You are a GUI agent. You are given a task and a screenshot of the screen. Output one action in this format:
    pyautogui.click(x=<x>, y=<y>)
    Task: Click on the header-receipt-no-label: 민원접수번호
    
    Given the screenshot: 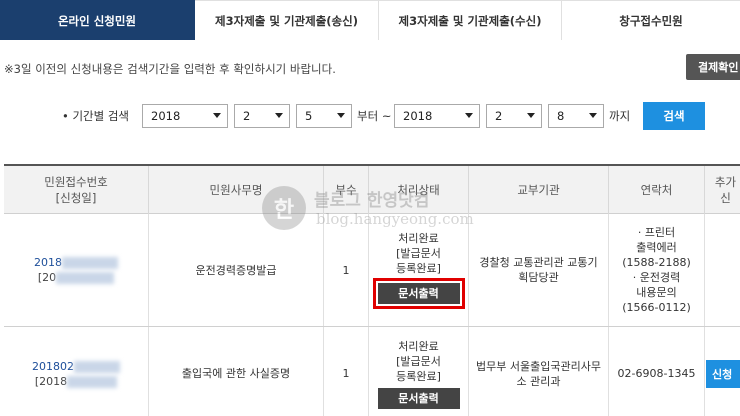 What is the action you would take?
    pyautogui.click(x=76, y=182)
    